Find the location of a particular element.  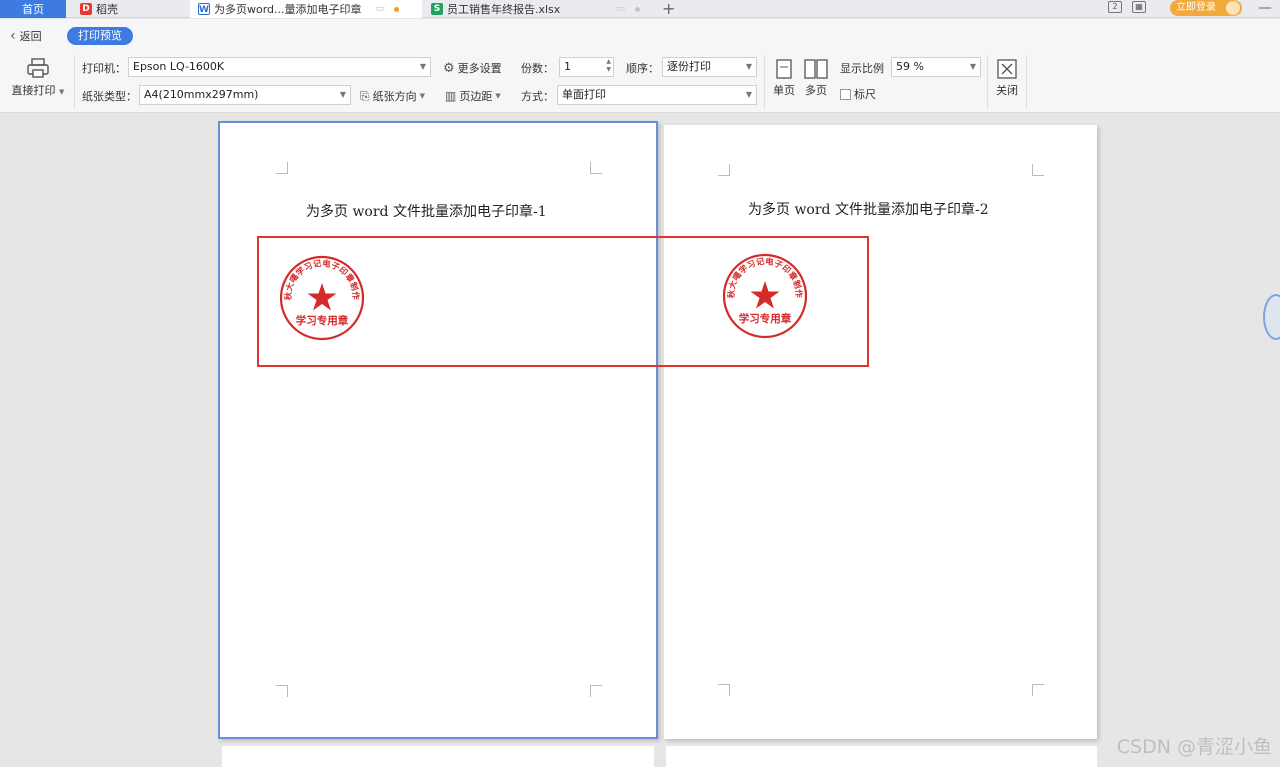

multi-page-button: 多页 is located at coordinates (816, 78).